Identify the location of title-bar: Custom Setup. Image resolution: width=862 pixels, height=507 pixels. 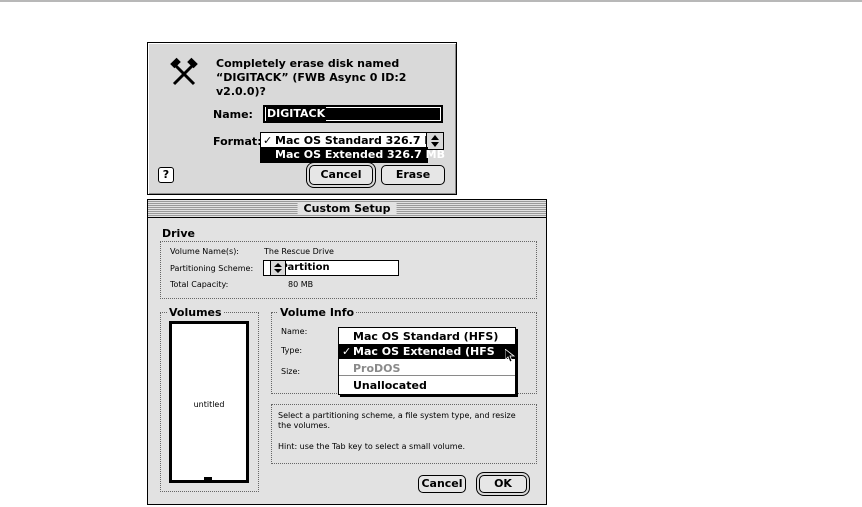
(347, 209).